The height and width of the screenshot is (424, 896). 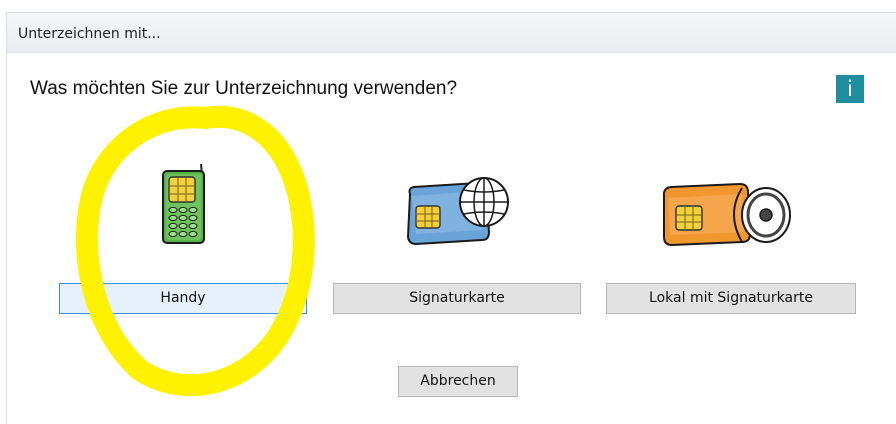 I want to click on info-icon: i, so click(x=850, y=89).